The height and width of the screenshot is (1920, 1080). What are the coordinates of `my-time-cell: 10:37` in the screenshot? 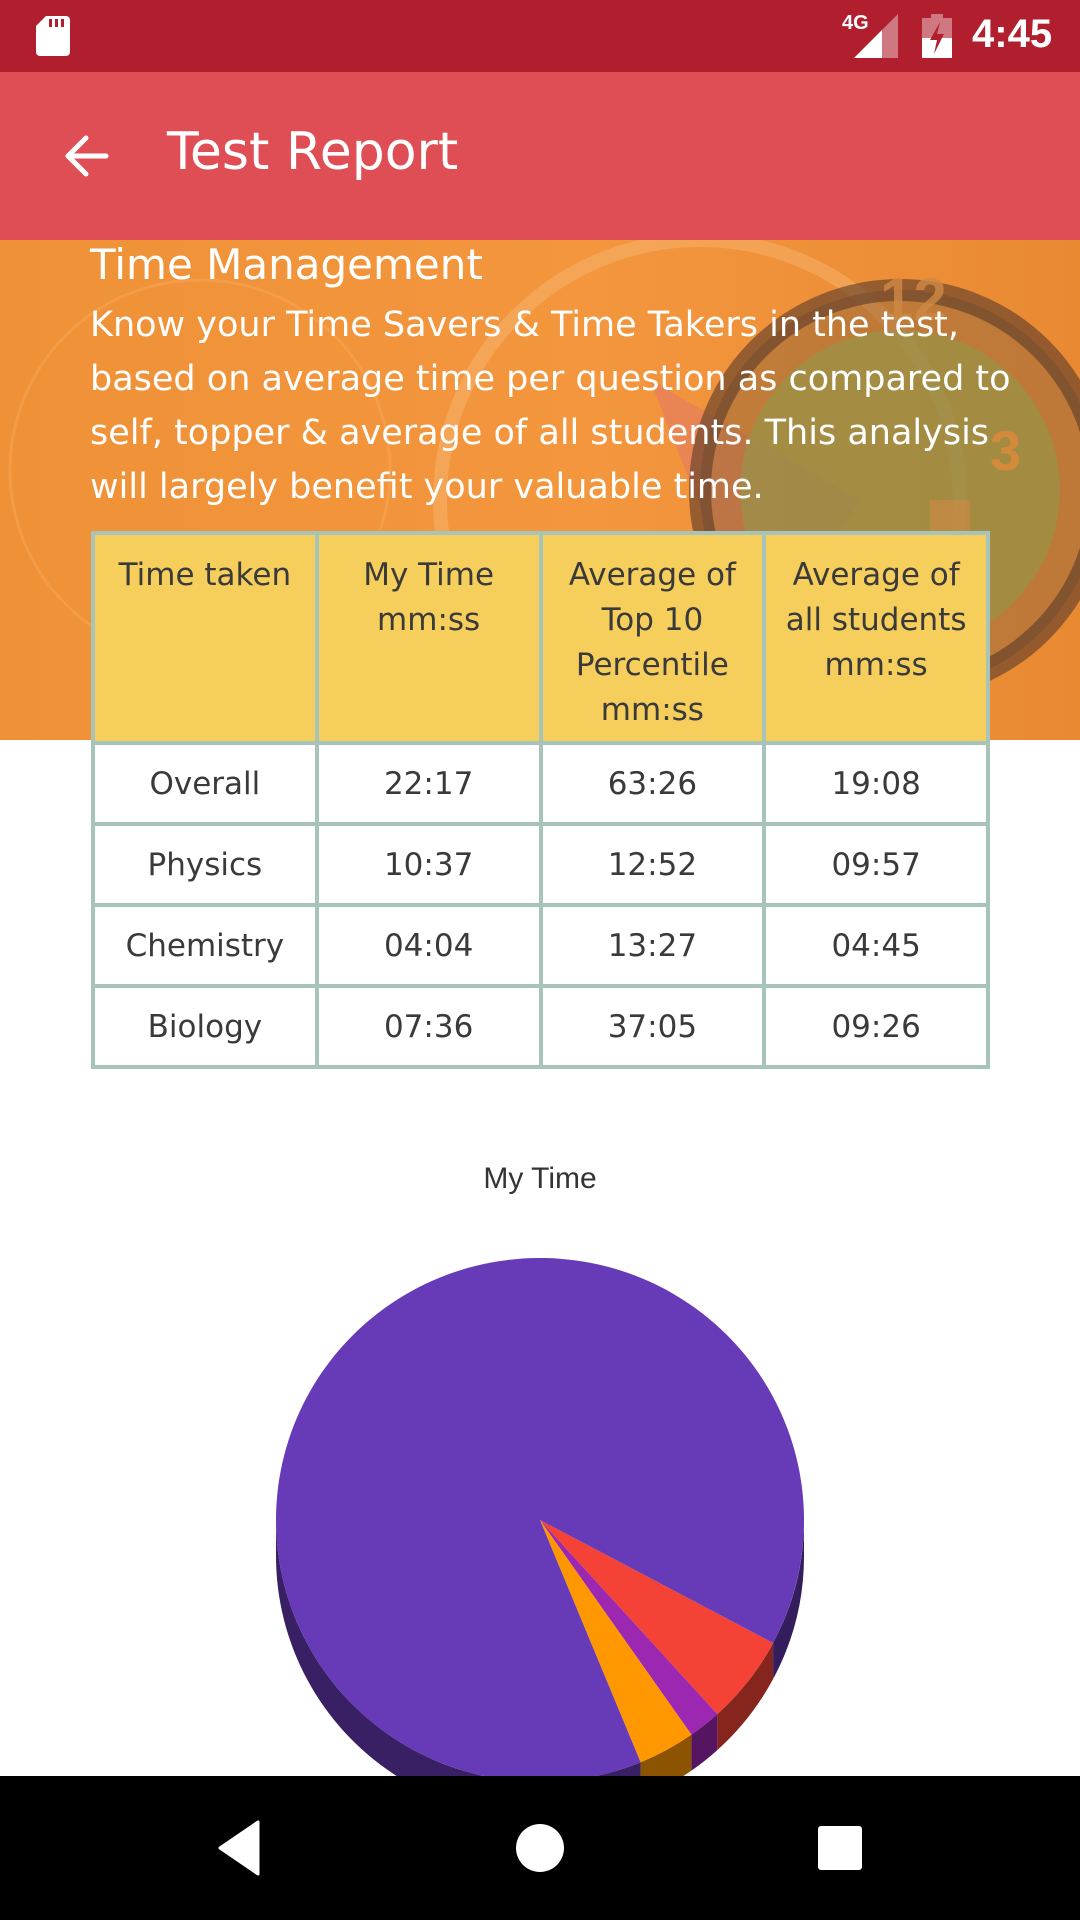 It's located at (428, 864).